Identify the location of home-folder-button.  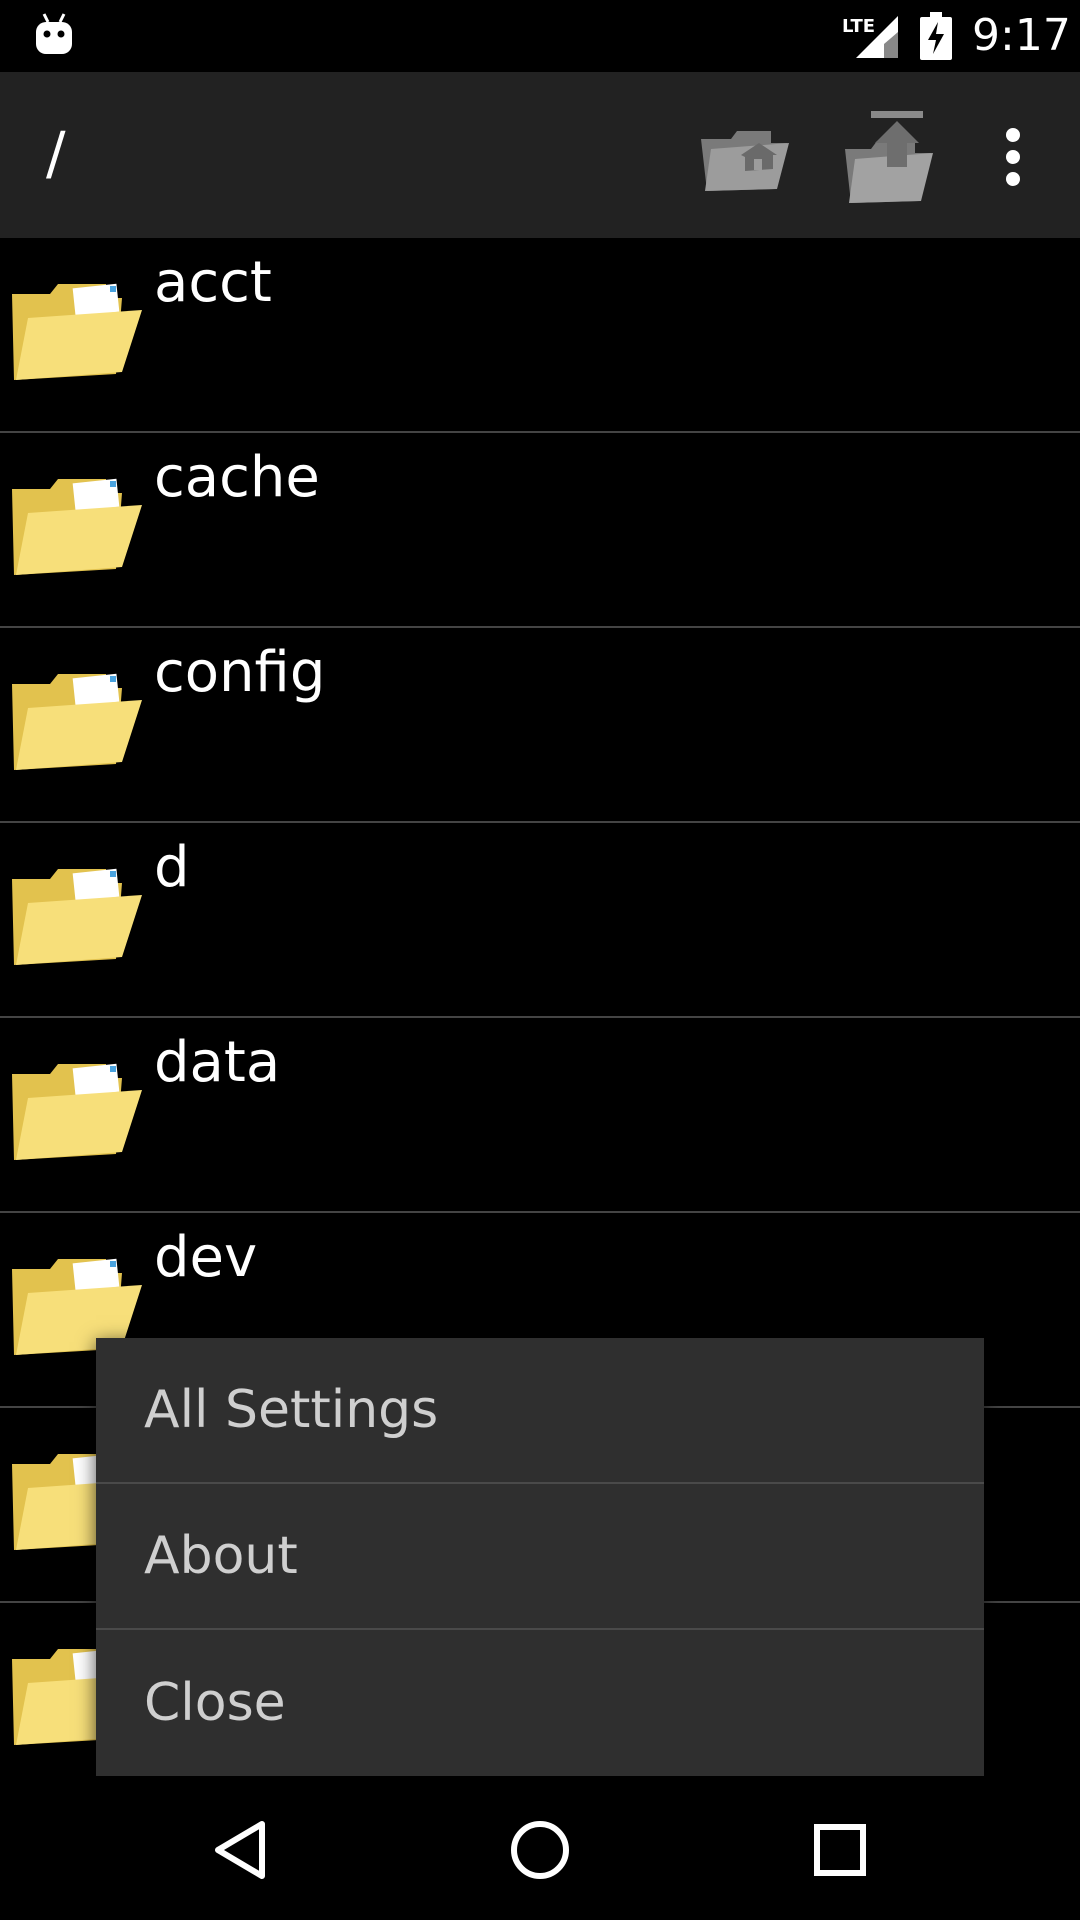
(745, 157).